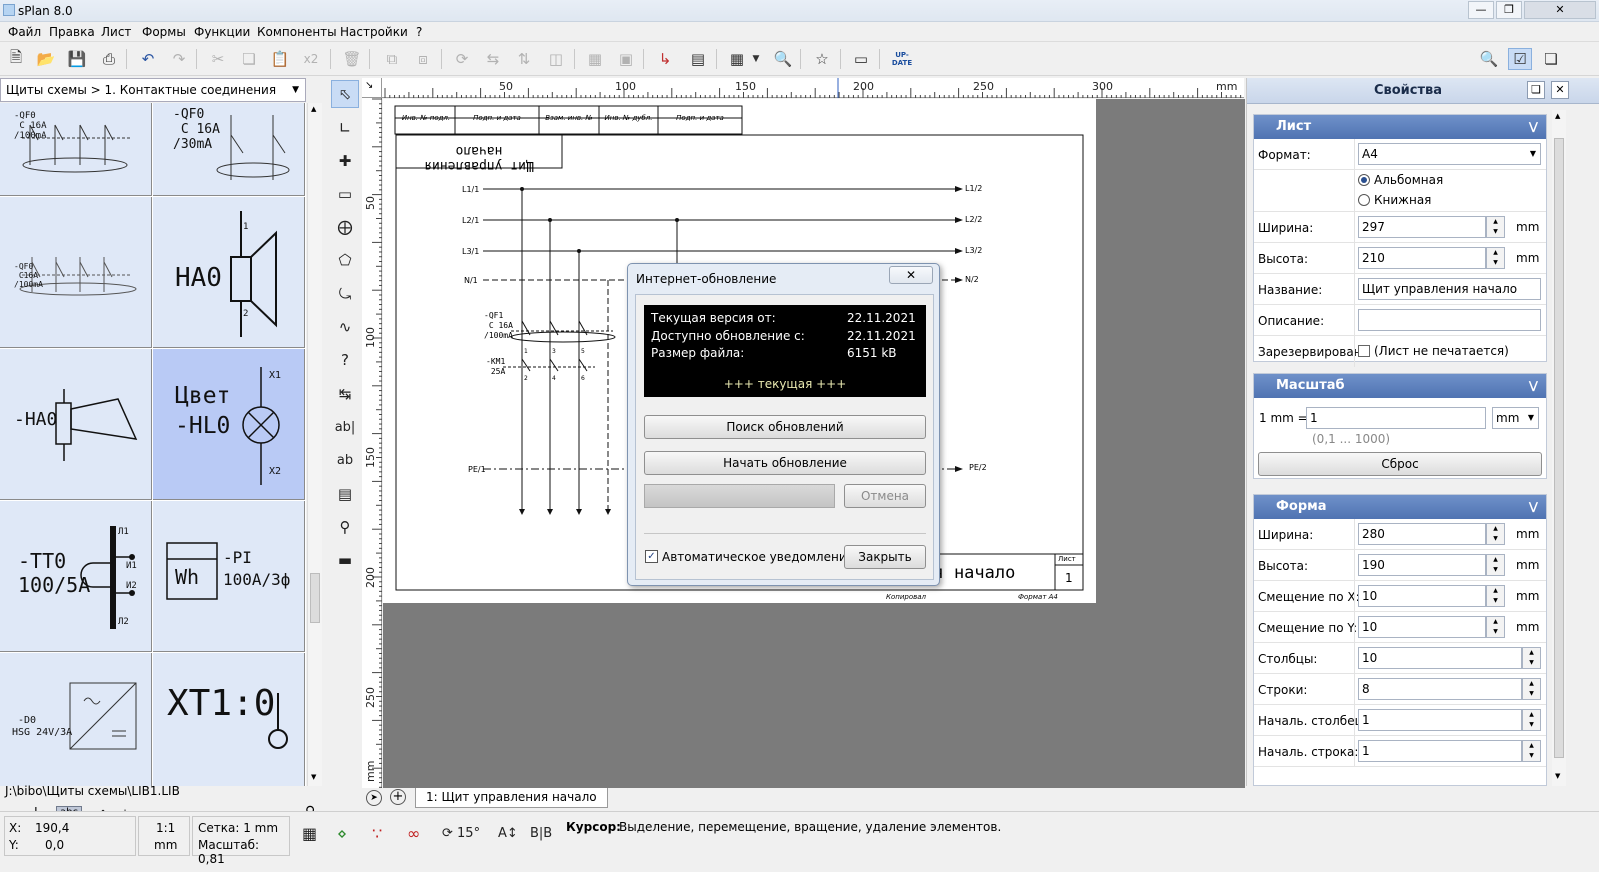 The image size is (1599, 872). I want to click on offset-y-input: 10, so click(1422, 627).